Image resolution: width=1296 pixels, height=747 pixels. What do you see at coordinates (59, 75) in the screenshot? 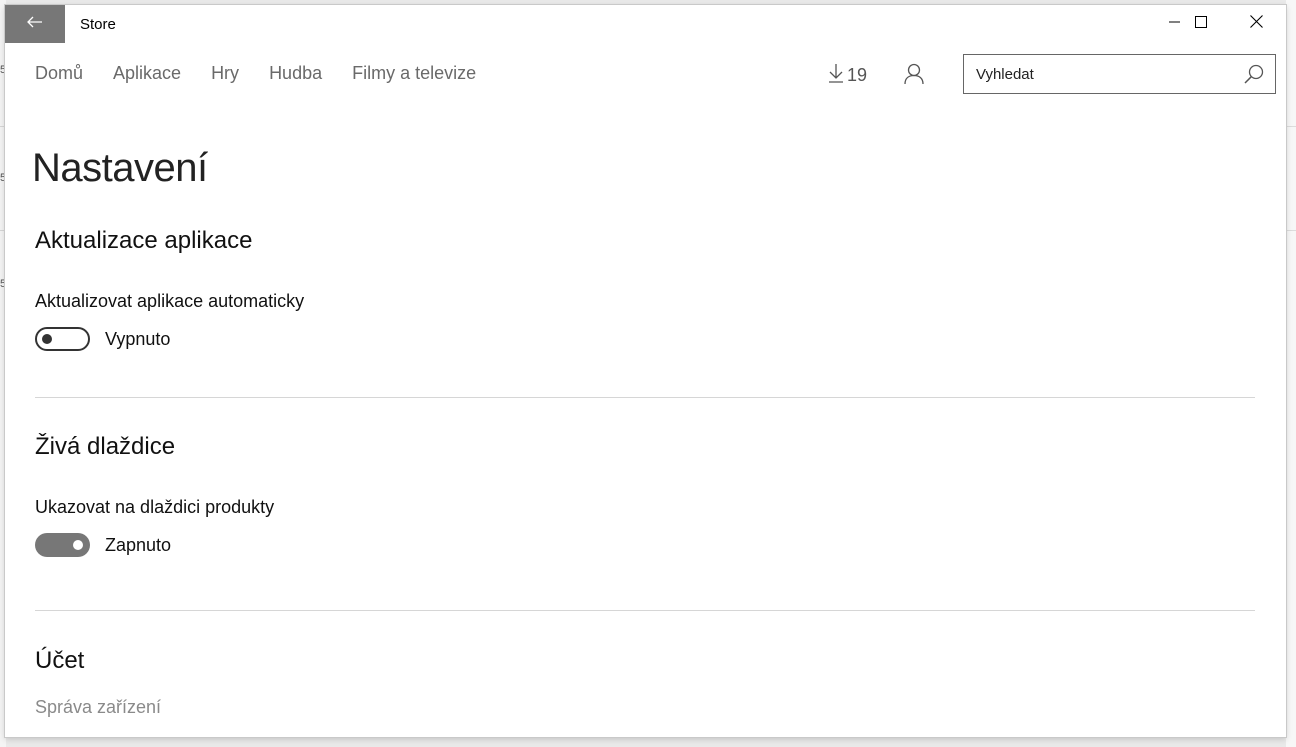
I see `nav-item-home: Domů` at bounding box center [59, 75].